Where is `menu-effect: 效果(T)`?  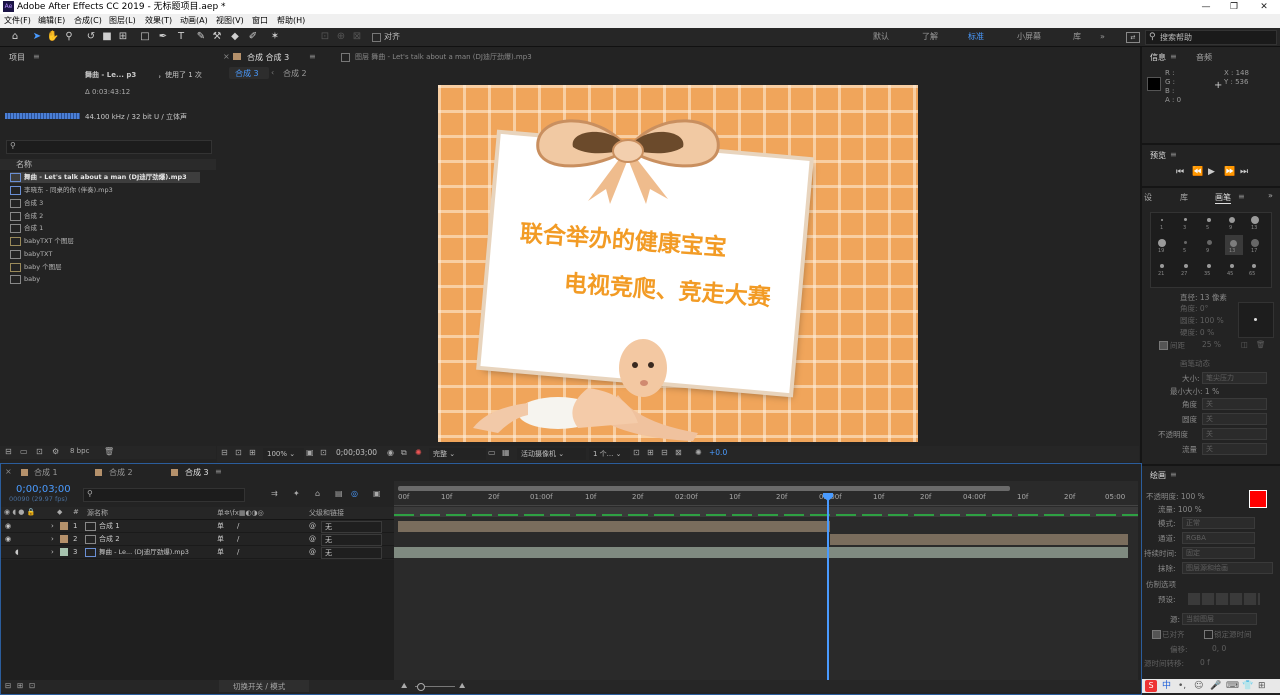
menu-effect: 效果(T) is located at coordinates (158, 21).